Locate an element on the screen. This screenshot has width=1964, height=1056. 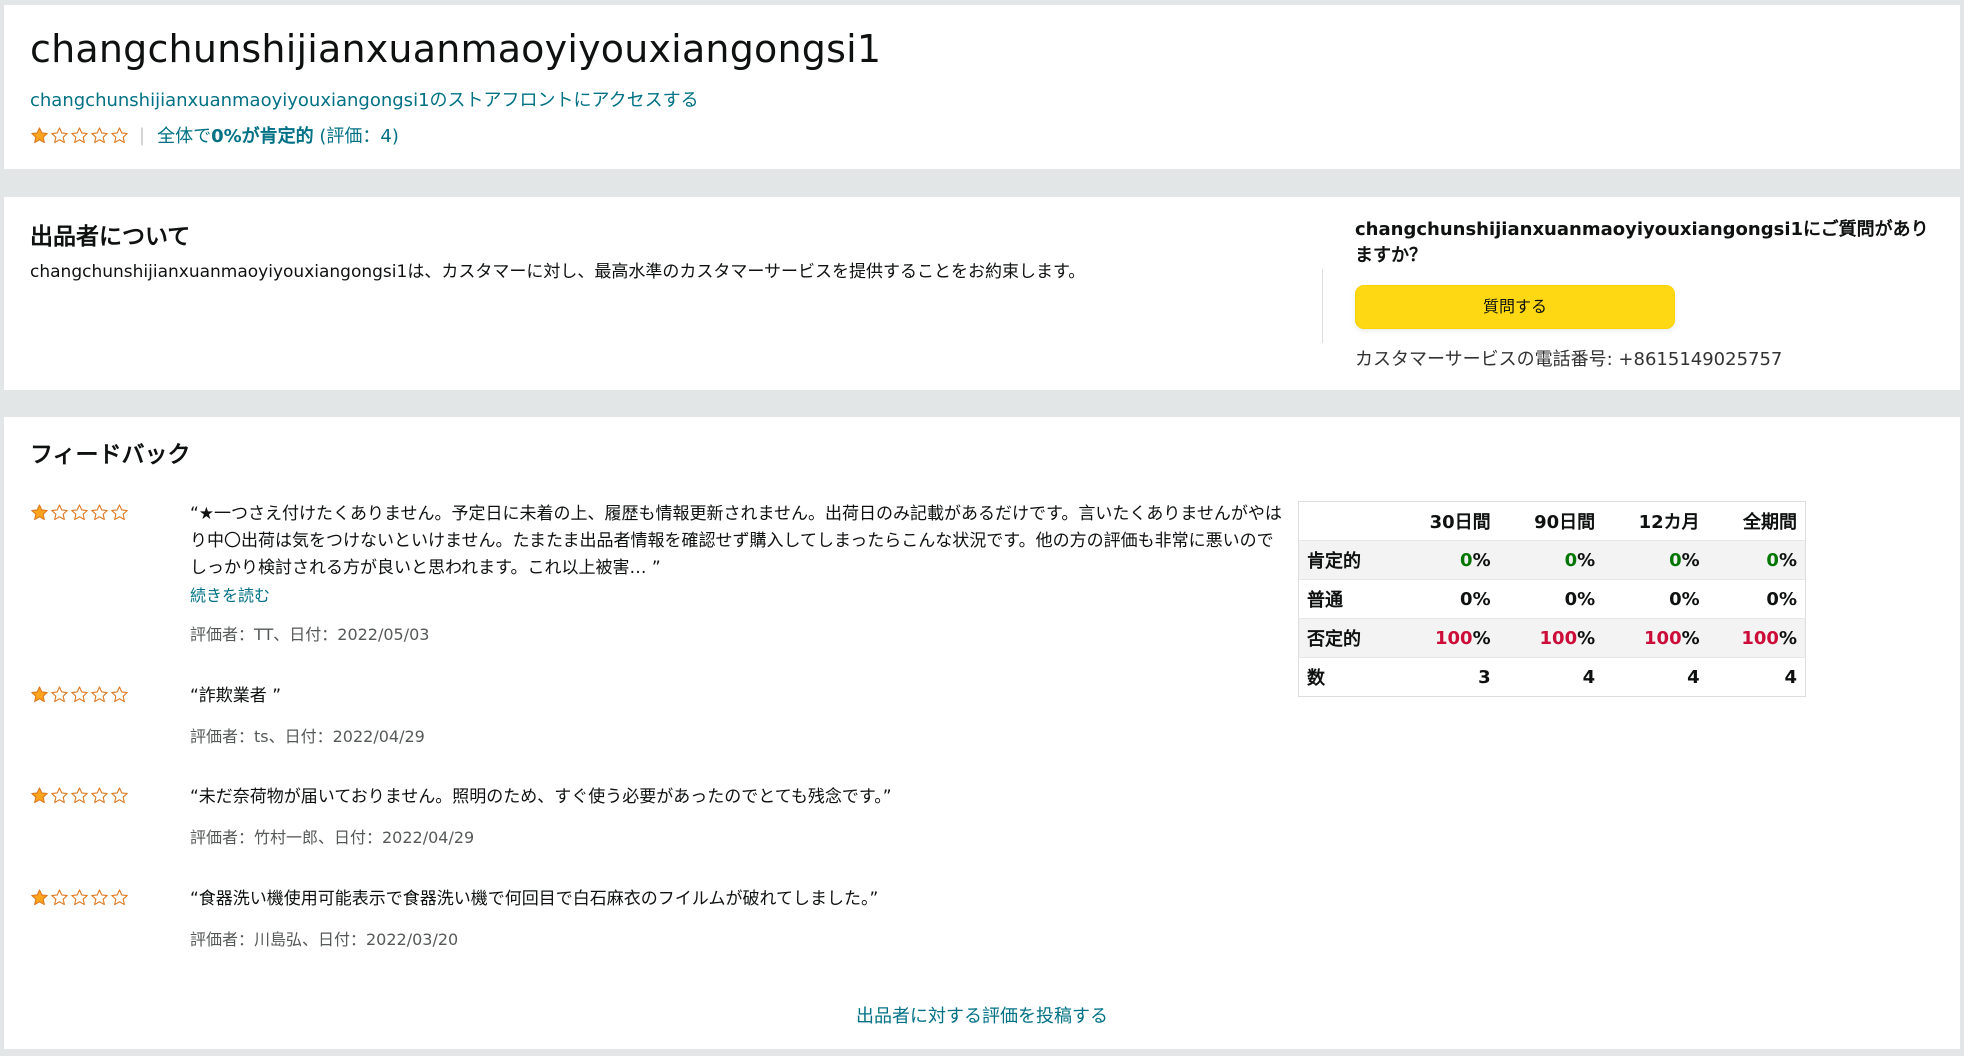
leave-feedback-link: 出品者に対する評価を投稿する is located at coordinates (982, 1015).